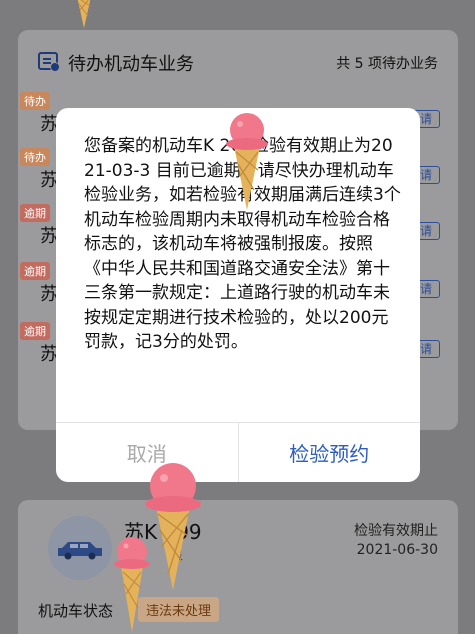 The image size is (475, 634). What do you see at coordinates (396, 531) in the screenshot?
I see `inspection-expiry-label: 检验有效期止` at bounding box center [396, 531].